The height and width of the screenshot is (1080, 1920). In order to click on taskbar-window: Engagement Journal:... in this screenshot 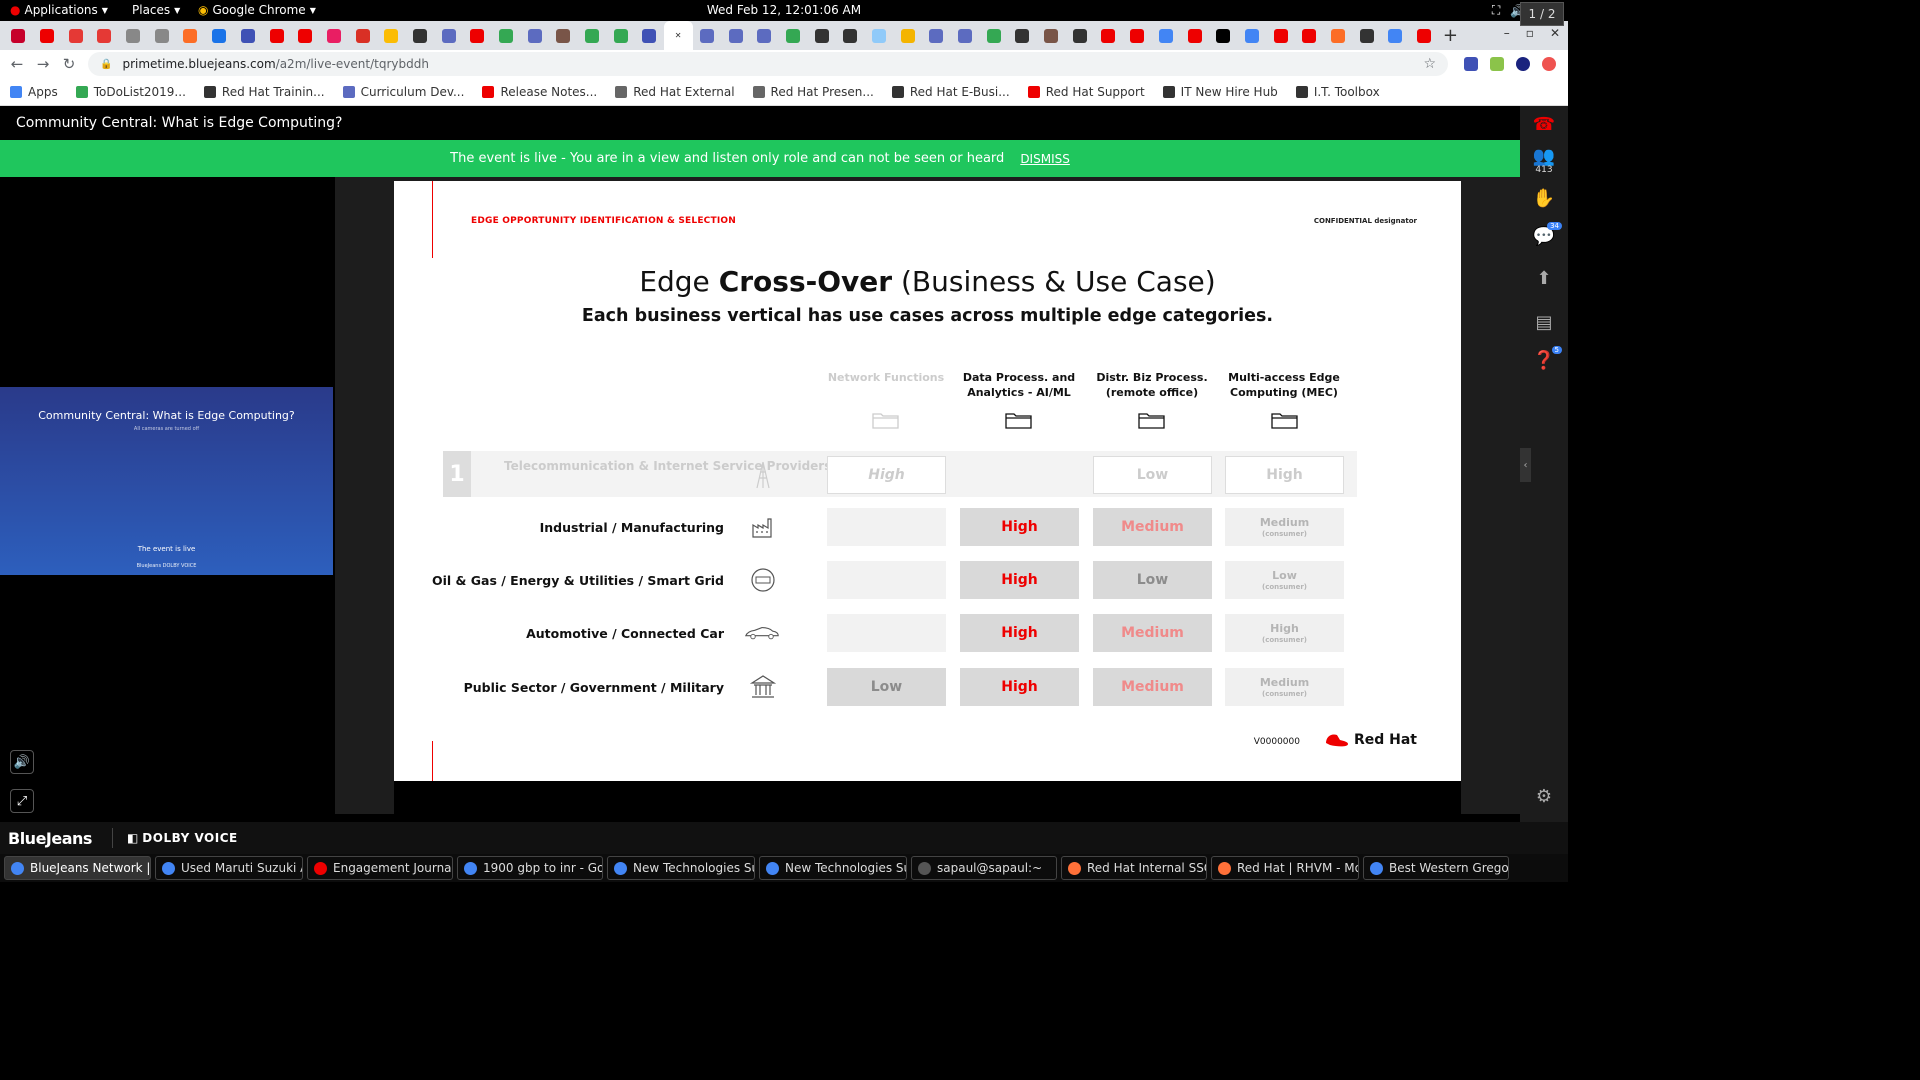, I will do `click(380, 868)`.